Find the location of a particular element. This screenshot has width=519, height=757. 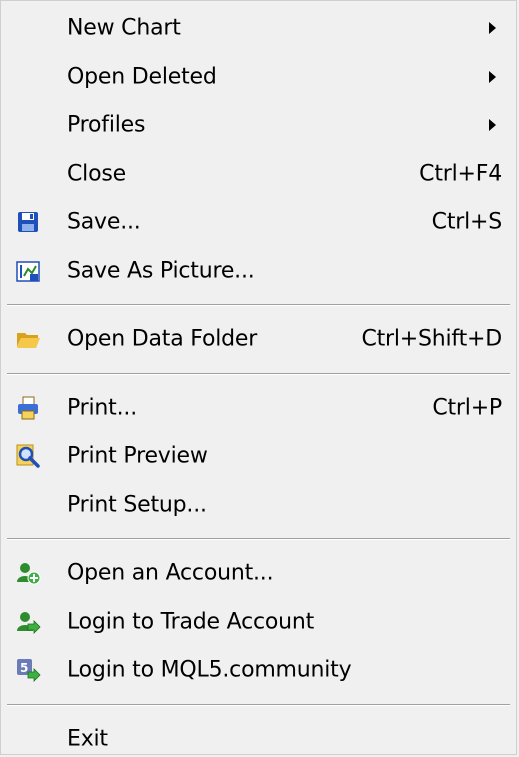

menu-item-label: Profiles is located at coordinates (106, 125).